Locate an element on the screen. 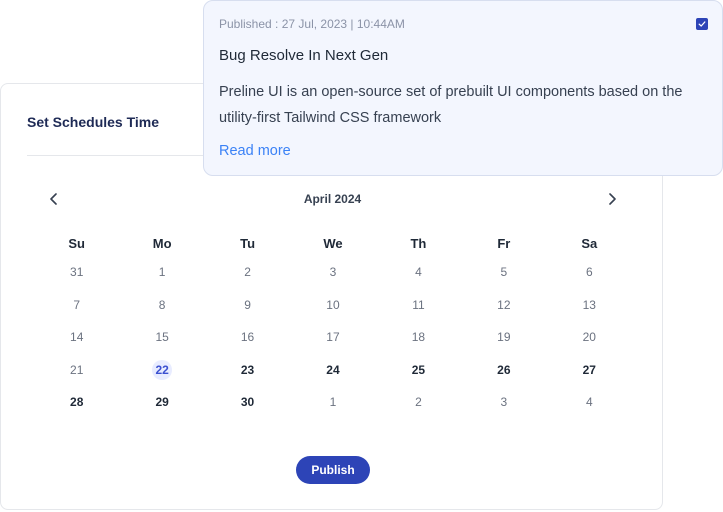 The height and width of the screenshot is (512, 723). calendar-day-label: 23 is located at coordinates (247, 369).